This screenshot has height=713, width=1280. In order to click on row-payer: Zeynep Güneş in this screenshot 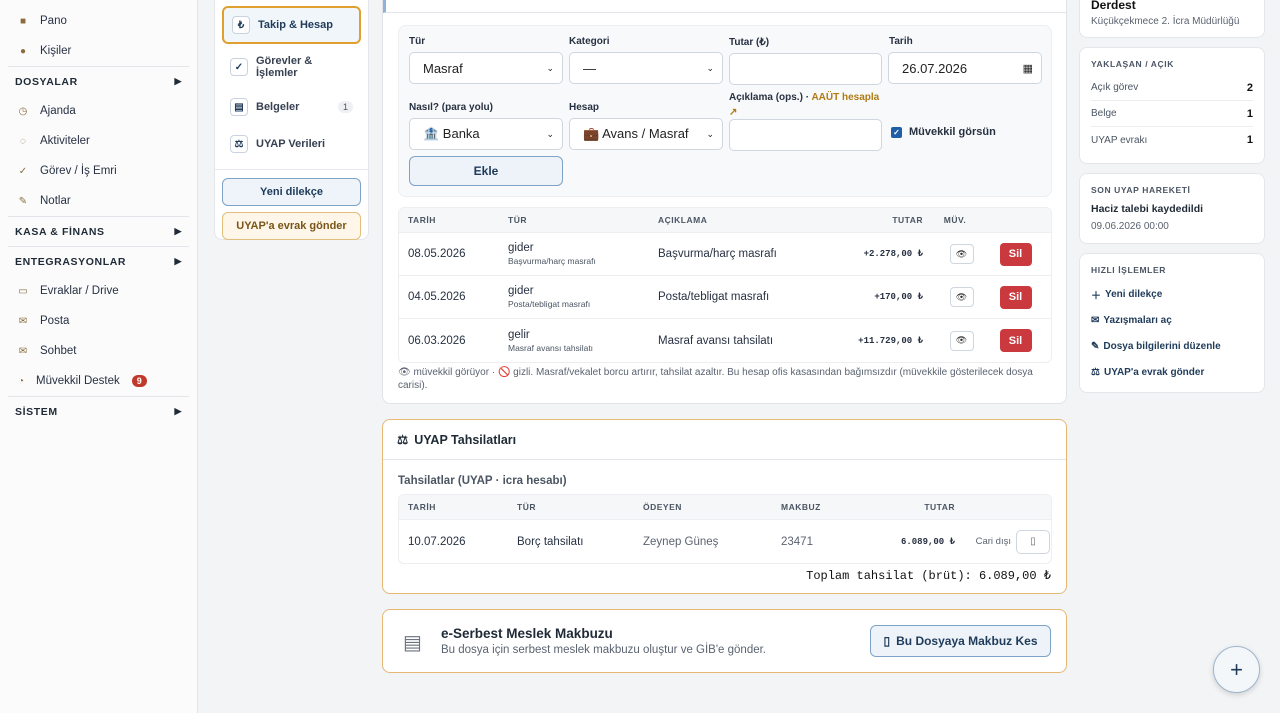, I will do `click(681, 541)`.